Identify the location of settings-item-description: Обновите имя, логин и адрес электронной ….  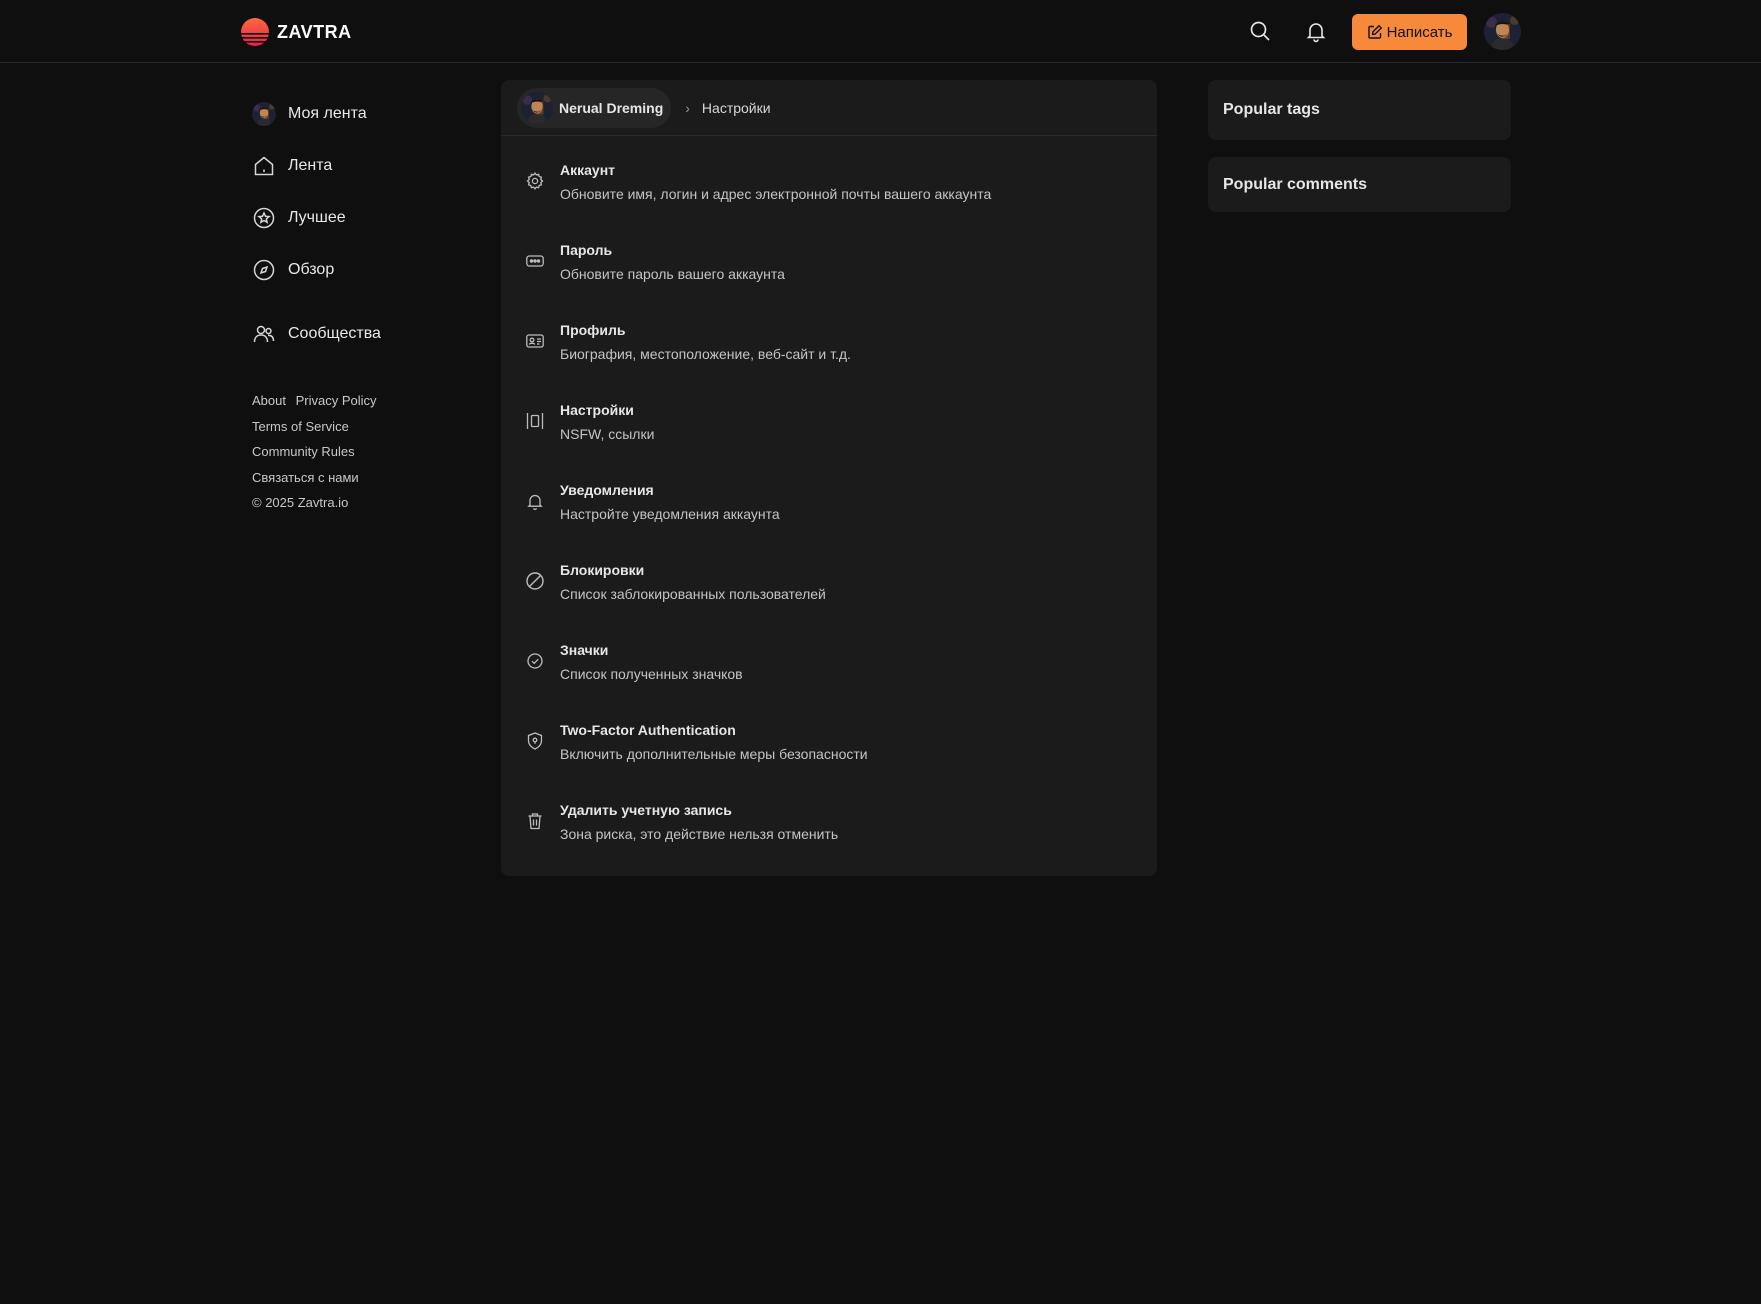
(776, 194).